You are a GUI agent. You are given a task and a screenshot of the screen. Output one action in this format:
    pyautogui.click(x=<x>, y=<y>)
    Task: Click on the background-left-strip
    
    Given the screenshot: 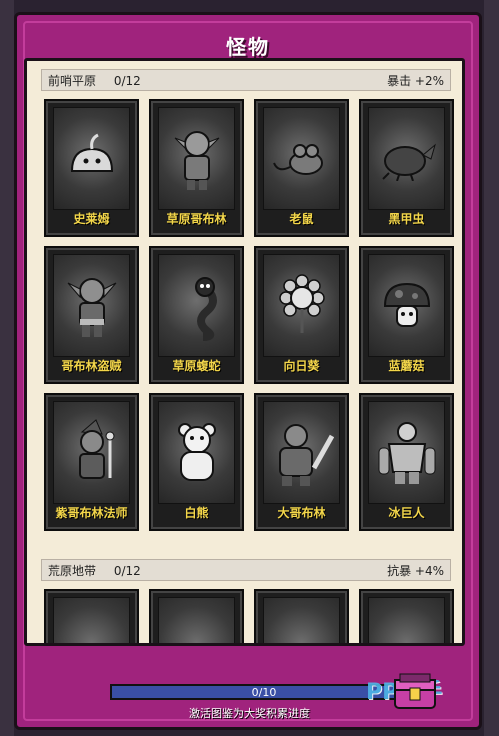 What is the action you would take?
    pyautogui.click(x=7, y=368)
    